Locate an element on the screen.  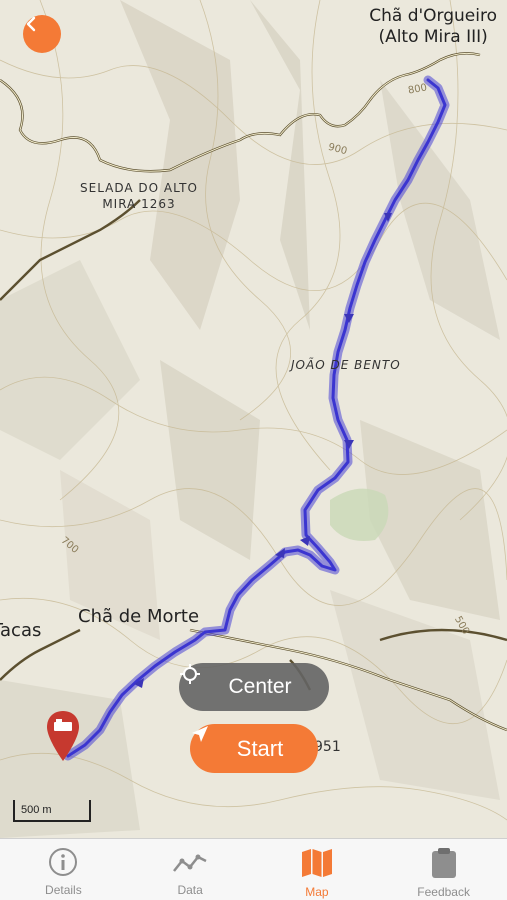
place-label-line1: Chã d'Orgueiro is located at coordinates (433, 16).